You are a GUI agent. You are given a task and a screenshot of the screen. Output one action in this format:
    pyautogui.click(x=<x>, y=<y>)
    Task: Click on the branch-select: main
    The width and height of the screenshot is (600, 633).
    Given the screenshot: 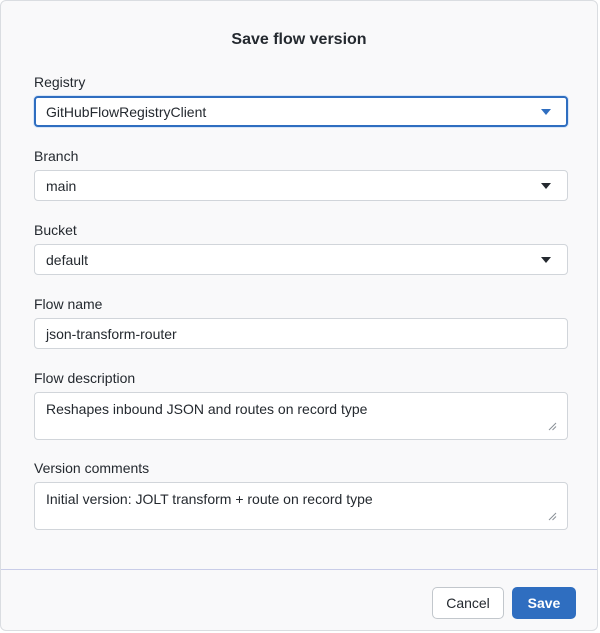 What is the action you would take?
    pyautogui.click(x=301, y=185)
    